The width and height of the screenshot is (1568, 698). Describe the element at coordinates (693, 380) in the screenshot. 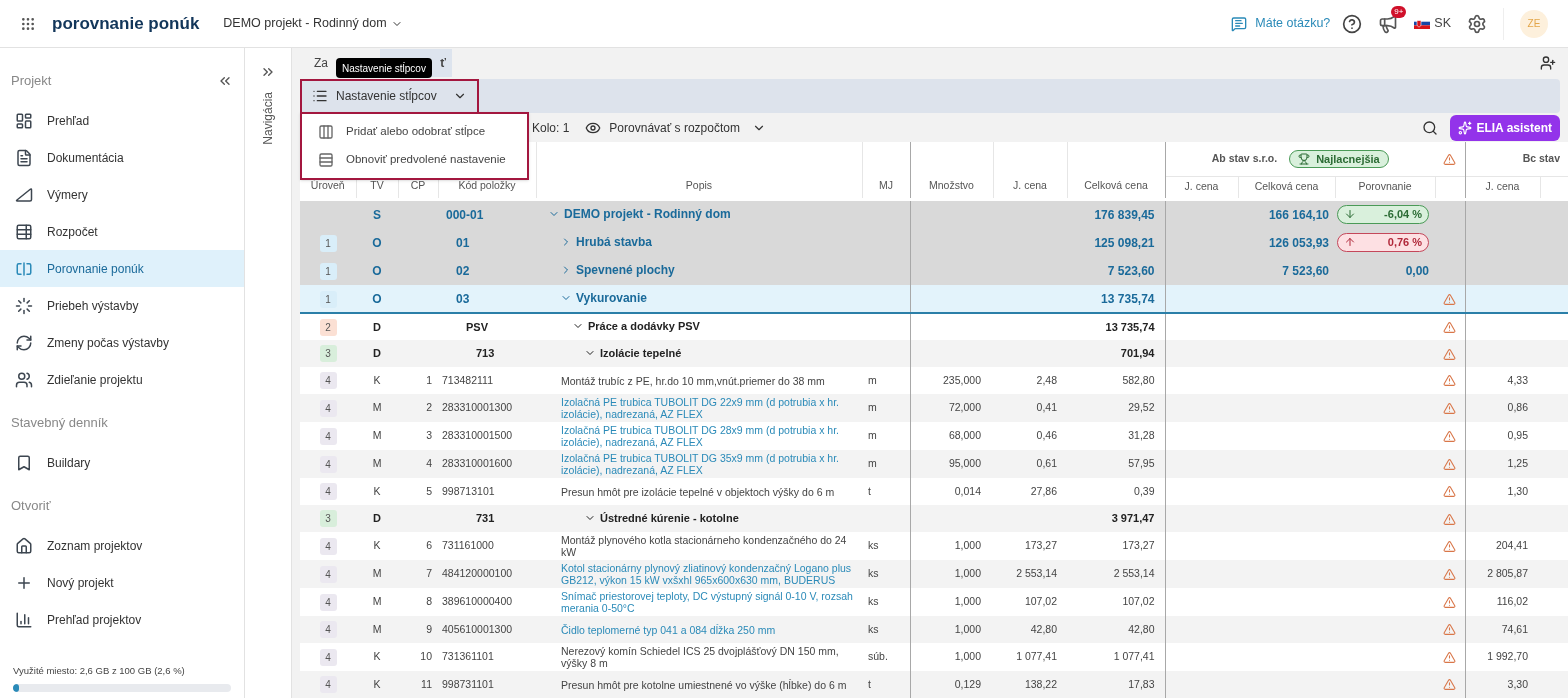

I see `item-description: Montáž trubíc z PE, hr.do 10 mm,vnút.priemer do 38 mm` at that location.